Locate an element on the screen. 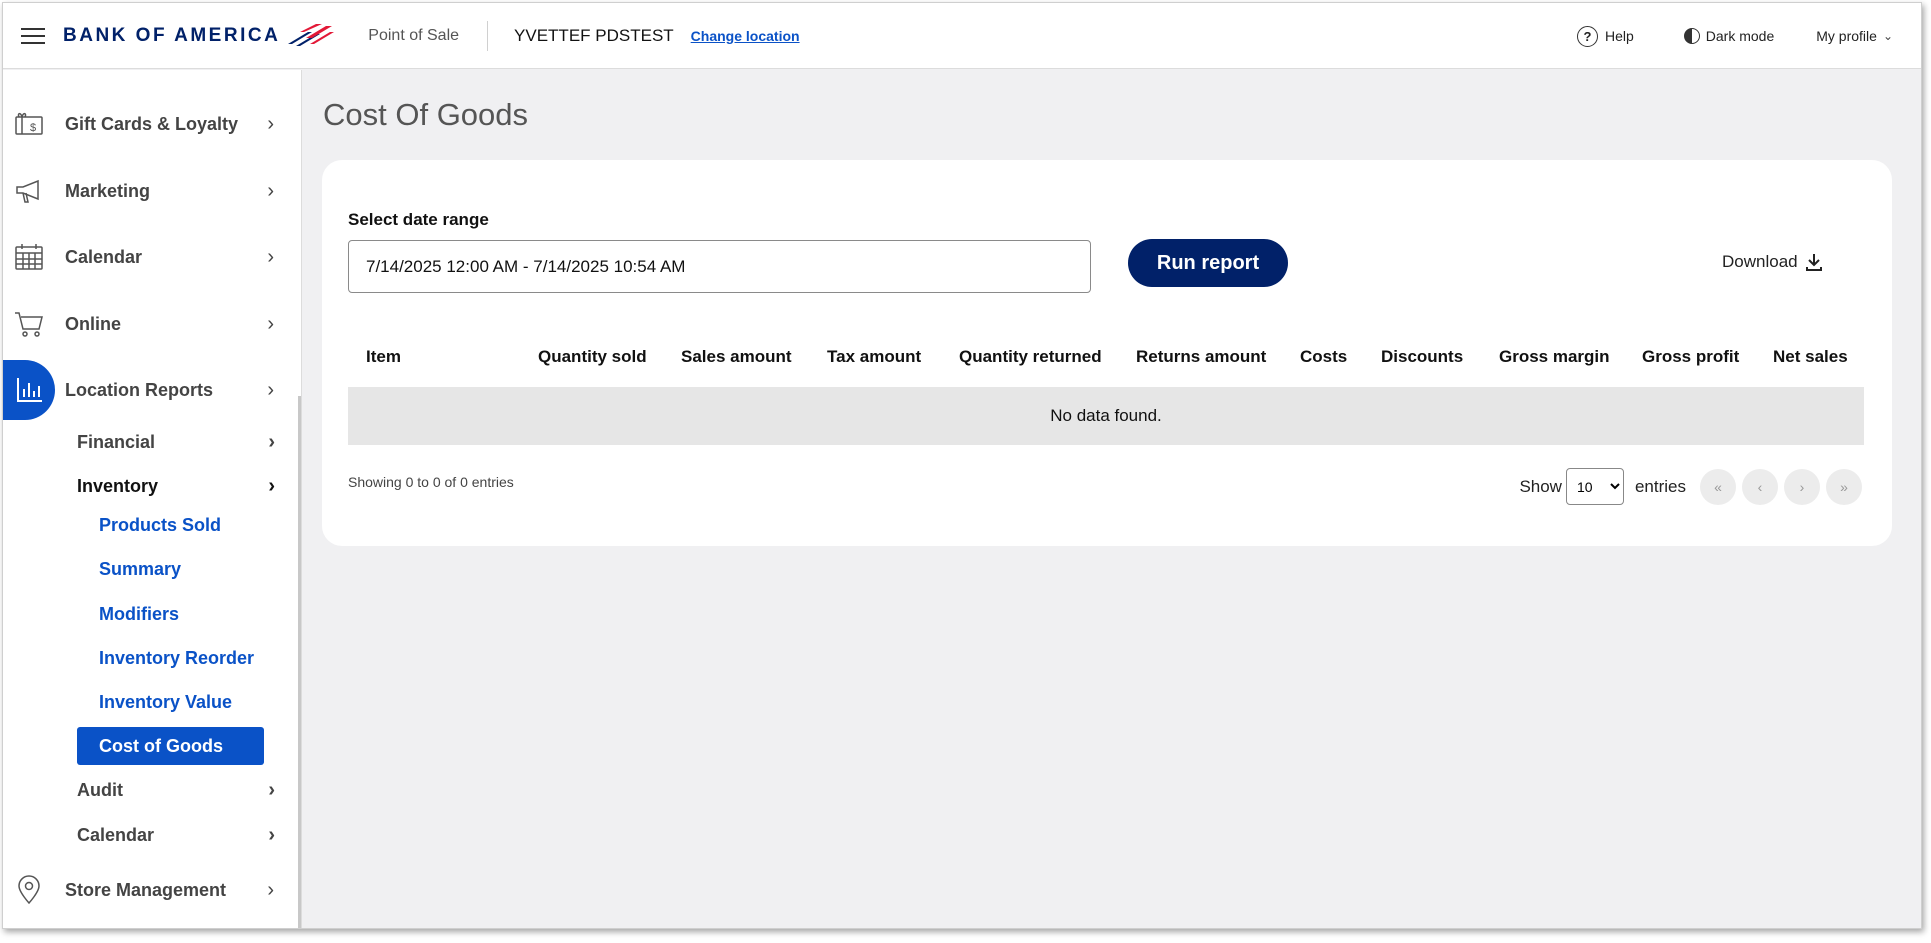 This screenshot has height=943, width=1931. sidebar-sub-label: Calendar is located at coordinates (116, 834).